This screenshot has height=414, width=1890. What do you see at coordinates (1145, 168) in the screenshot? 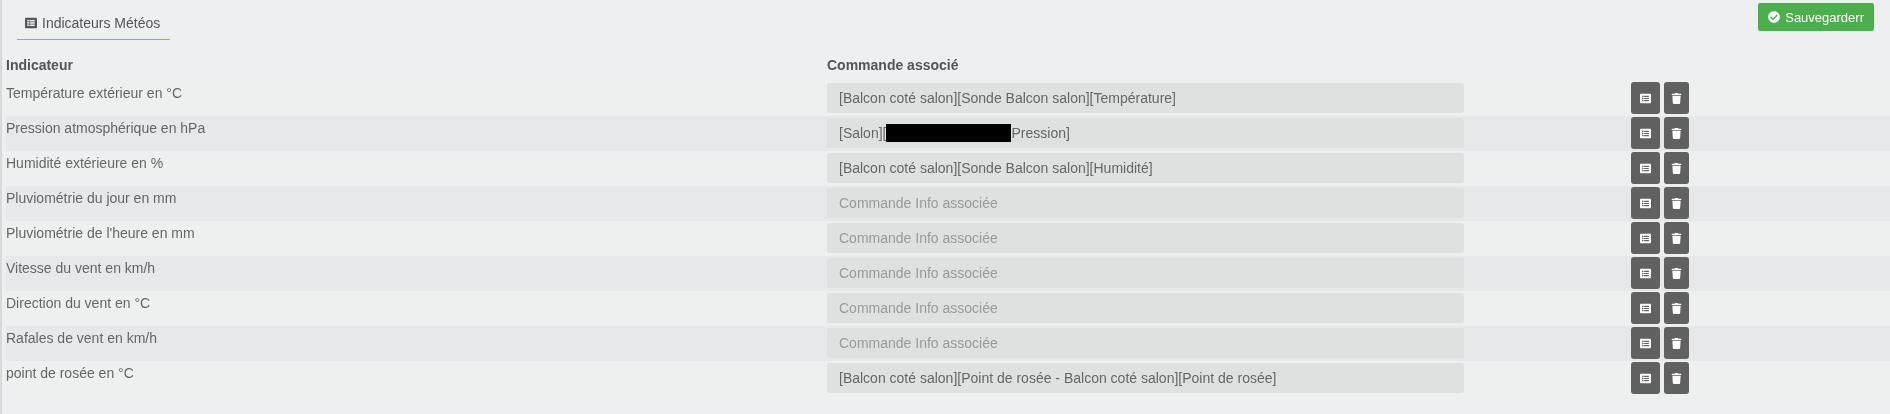
I see `command-field: [Balcon coté salon][Sonde Balcon salon][Humidité]` at bounding box center [1145, 168].